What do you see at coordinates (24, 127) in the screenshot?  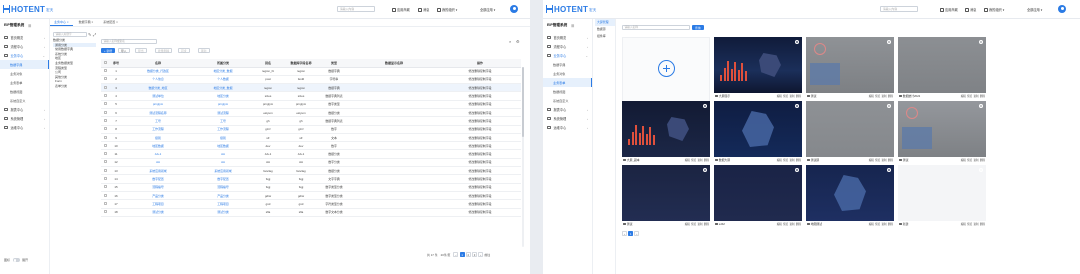 I see `sidebar-item-ops: 运维中心 ›` at bounding box center [24, 127].